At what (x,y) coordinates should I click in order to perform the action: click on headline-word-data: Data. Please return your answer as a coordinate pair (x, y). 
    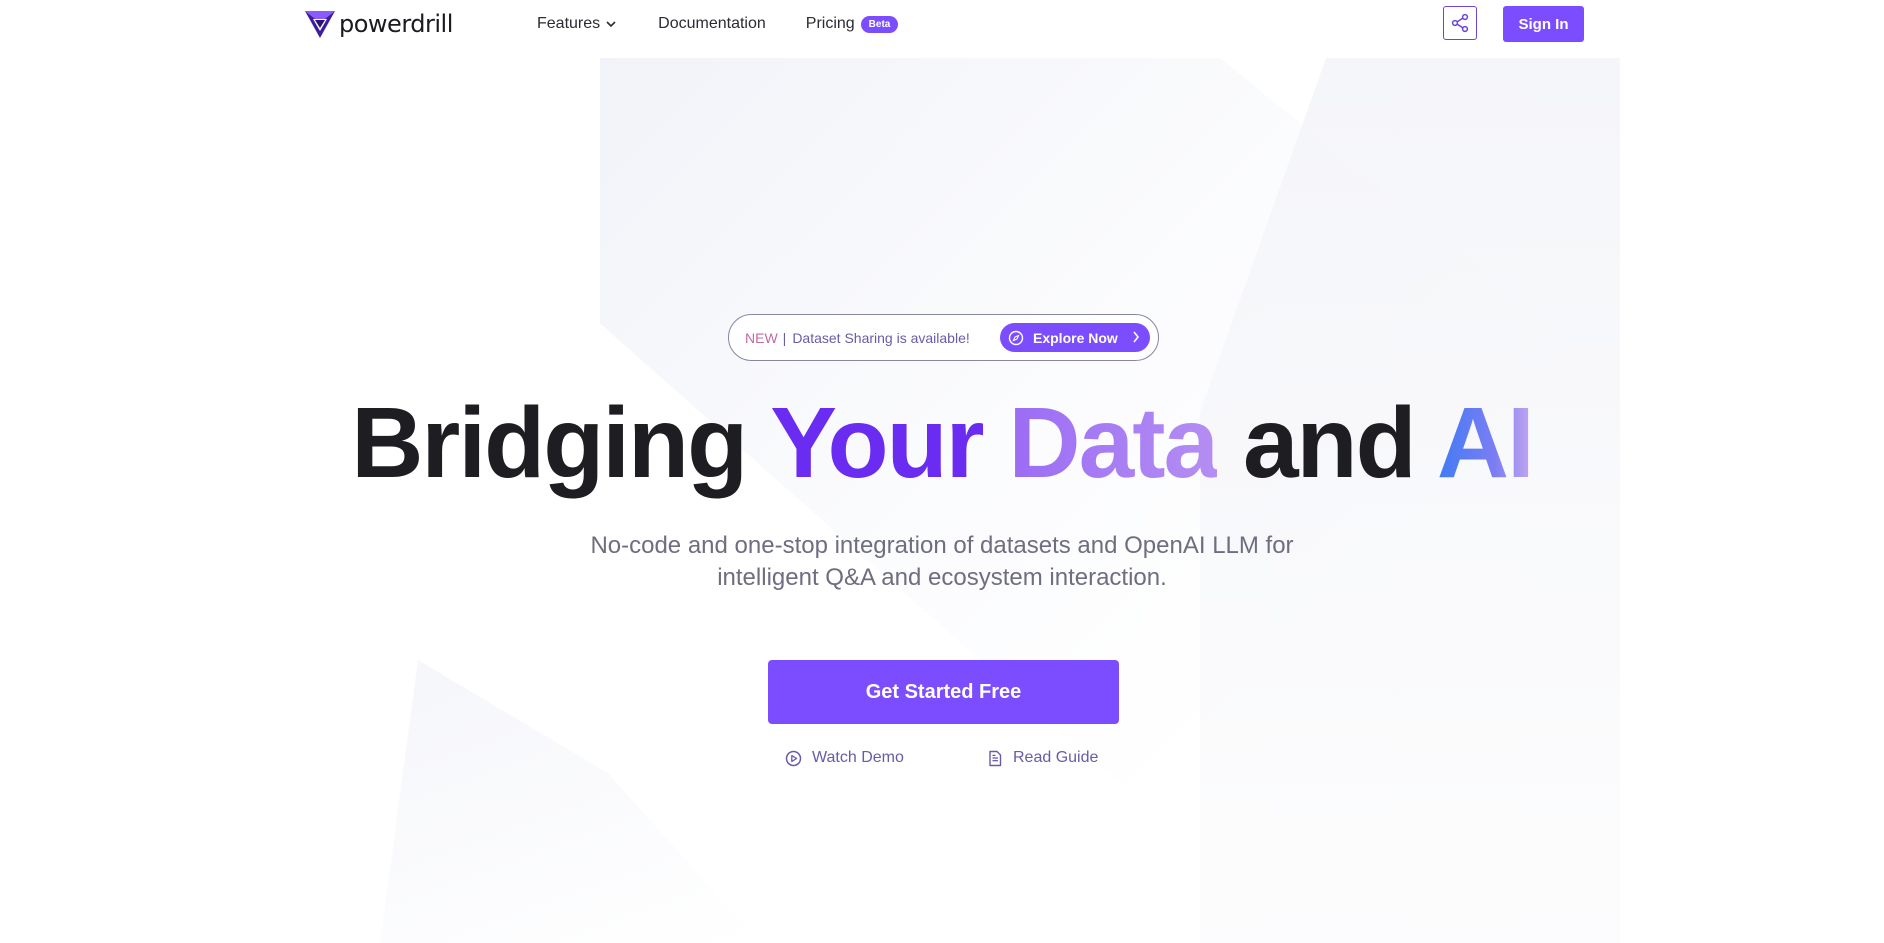
    Looking at the image, I should click on (1113, 443).